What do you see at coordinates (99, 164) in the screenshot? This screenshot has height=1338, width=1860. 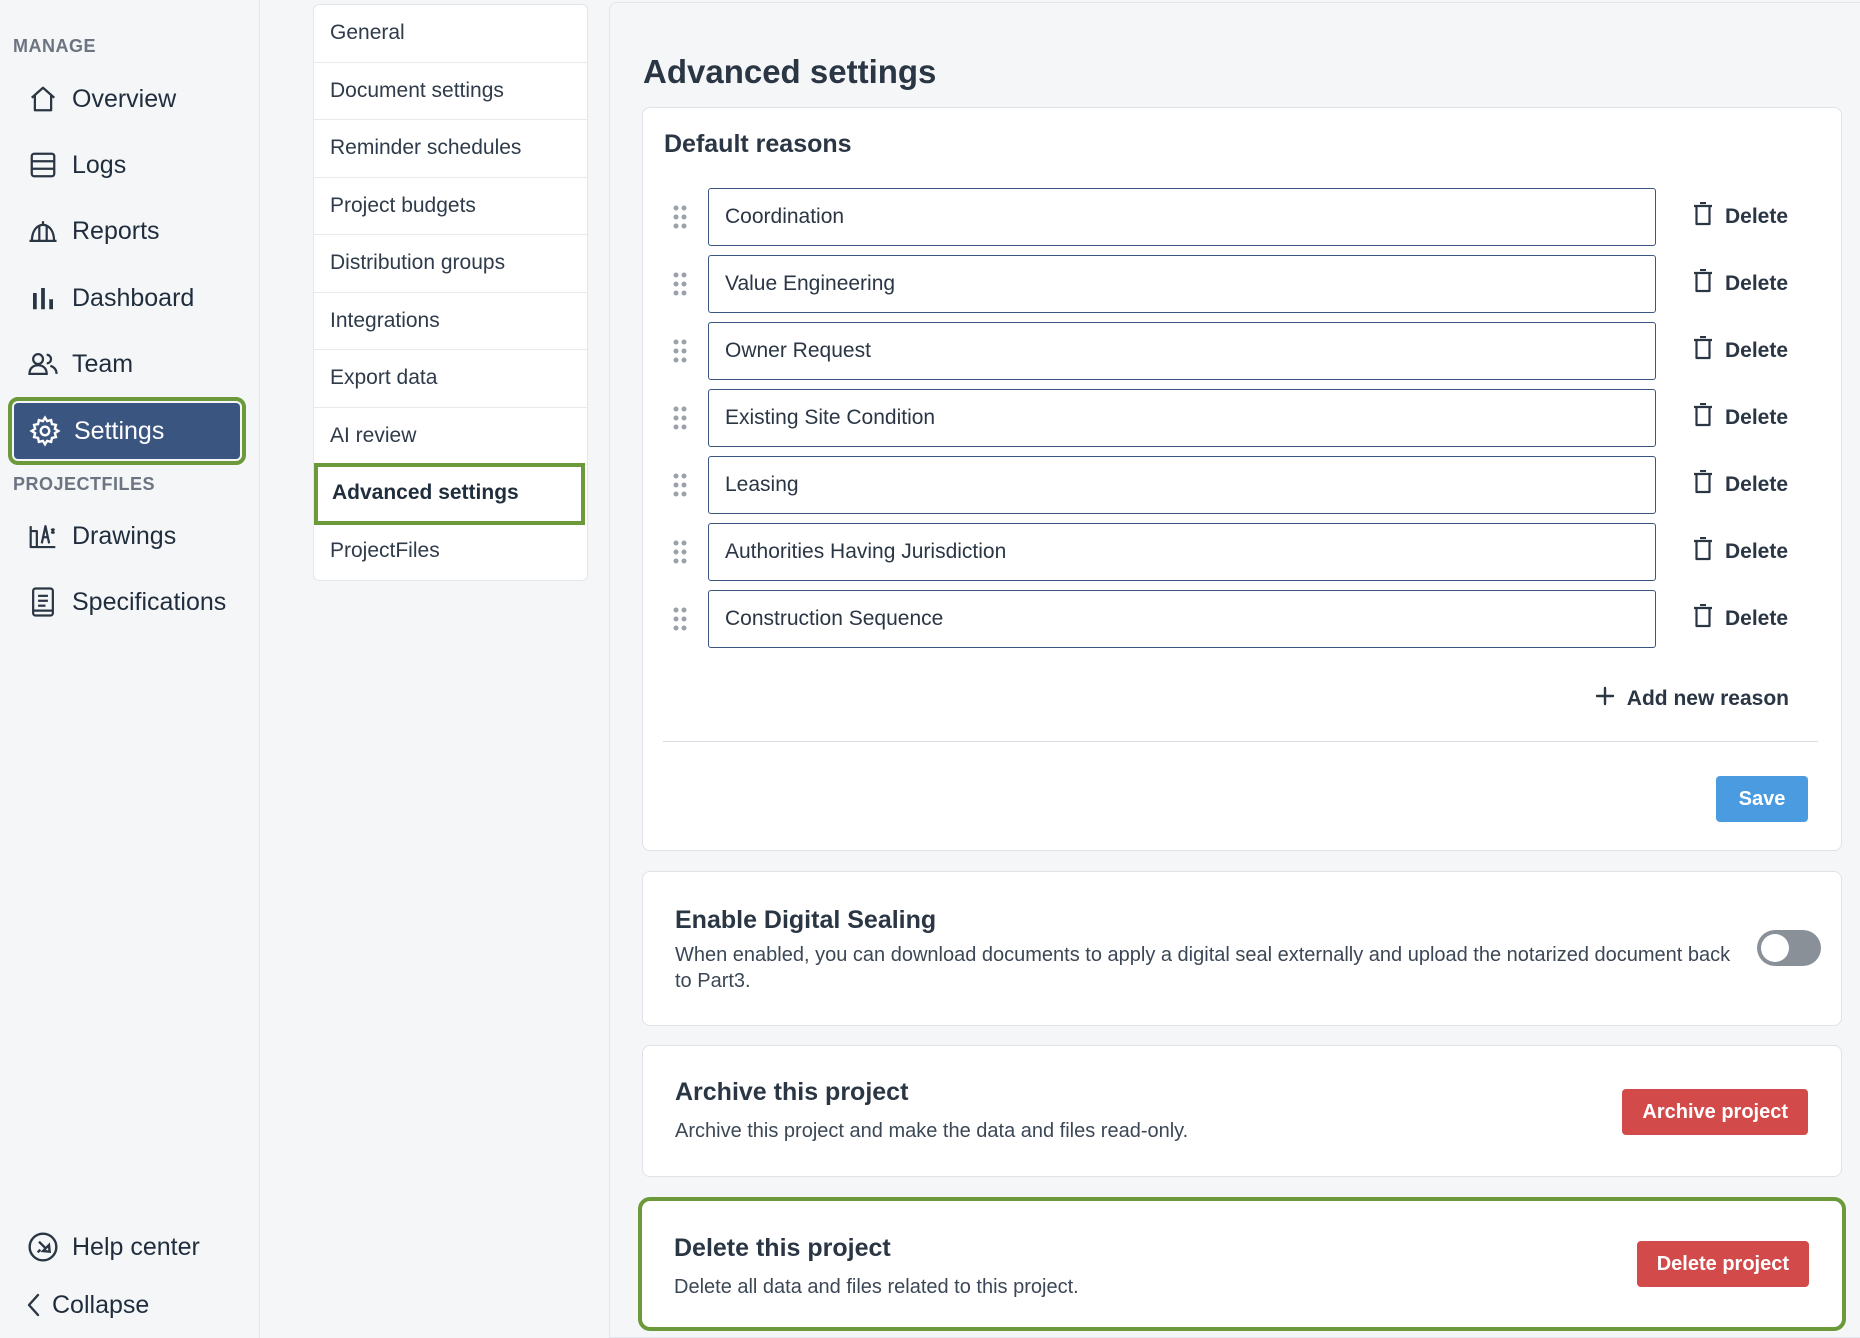 I see `sidebar-item-label: Logs` at bounding box center [99, 164].